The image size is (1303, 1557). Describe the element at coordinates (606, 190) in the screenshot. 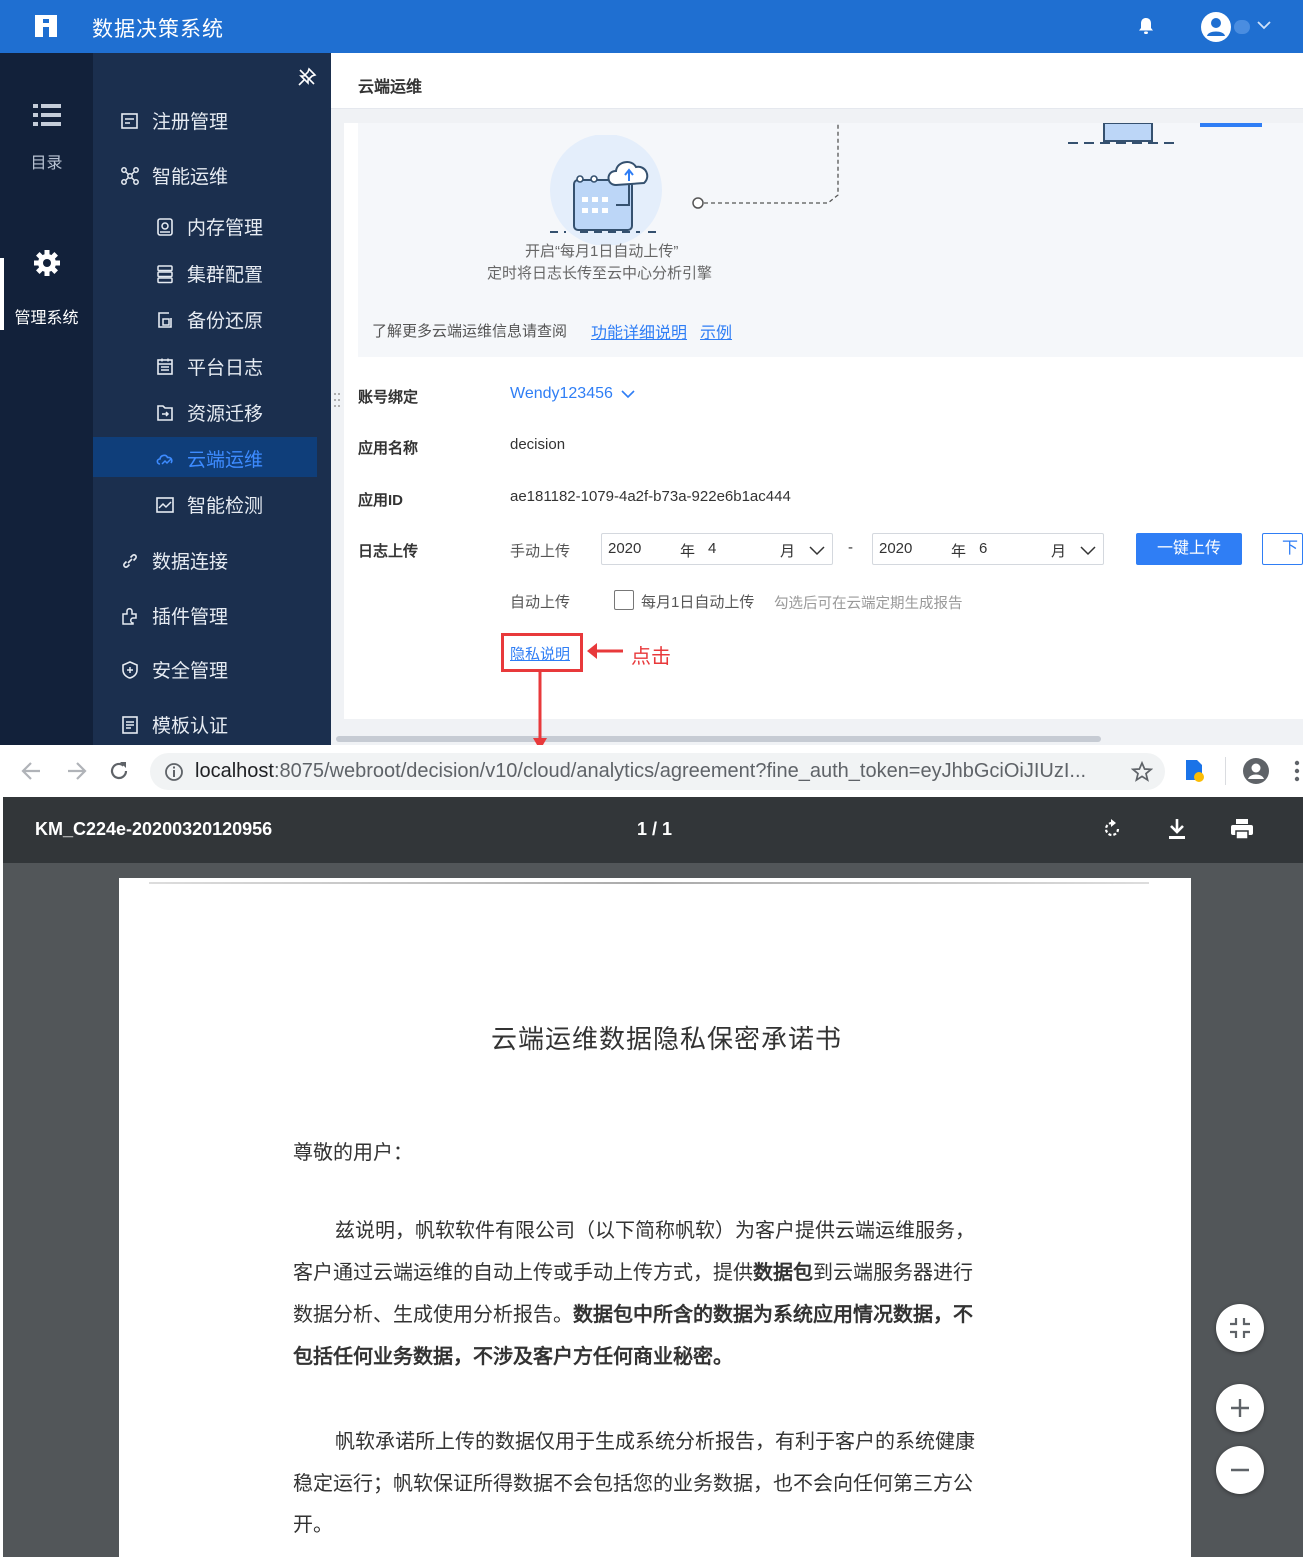

I see `cloud-upload-illustration-icon` at that location.